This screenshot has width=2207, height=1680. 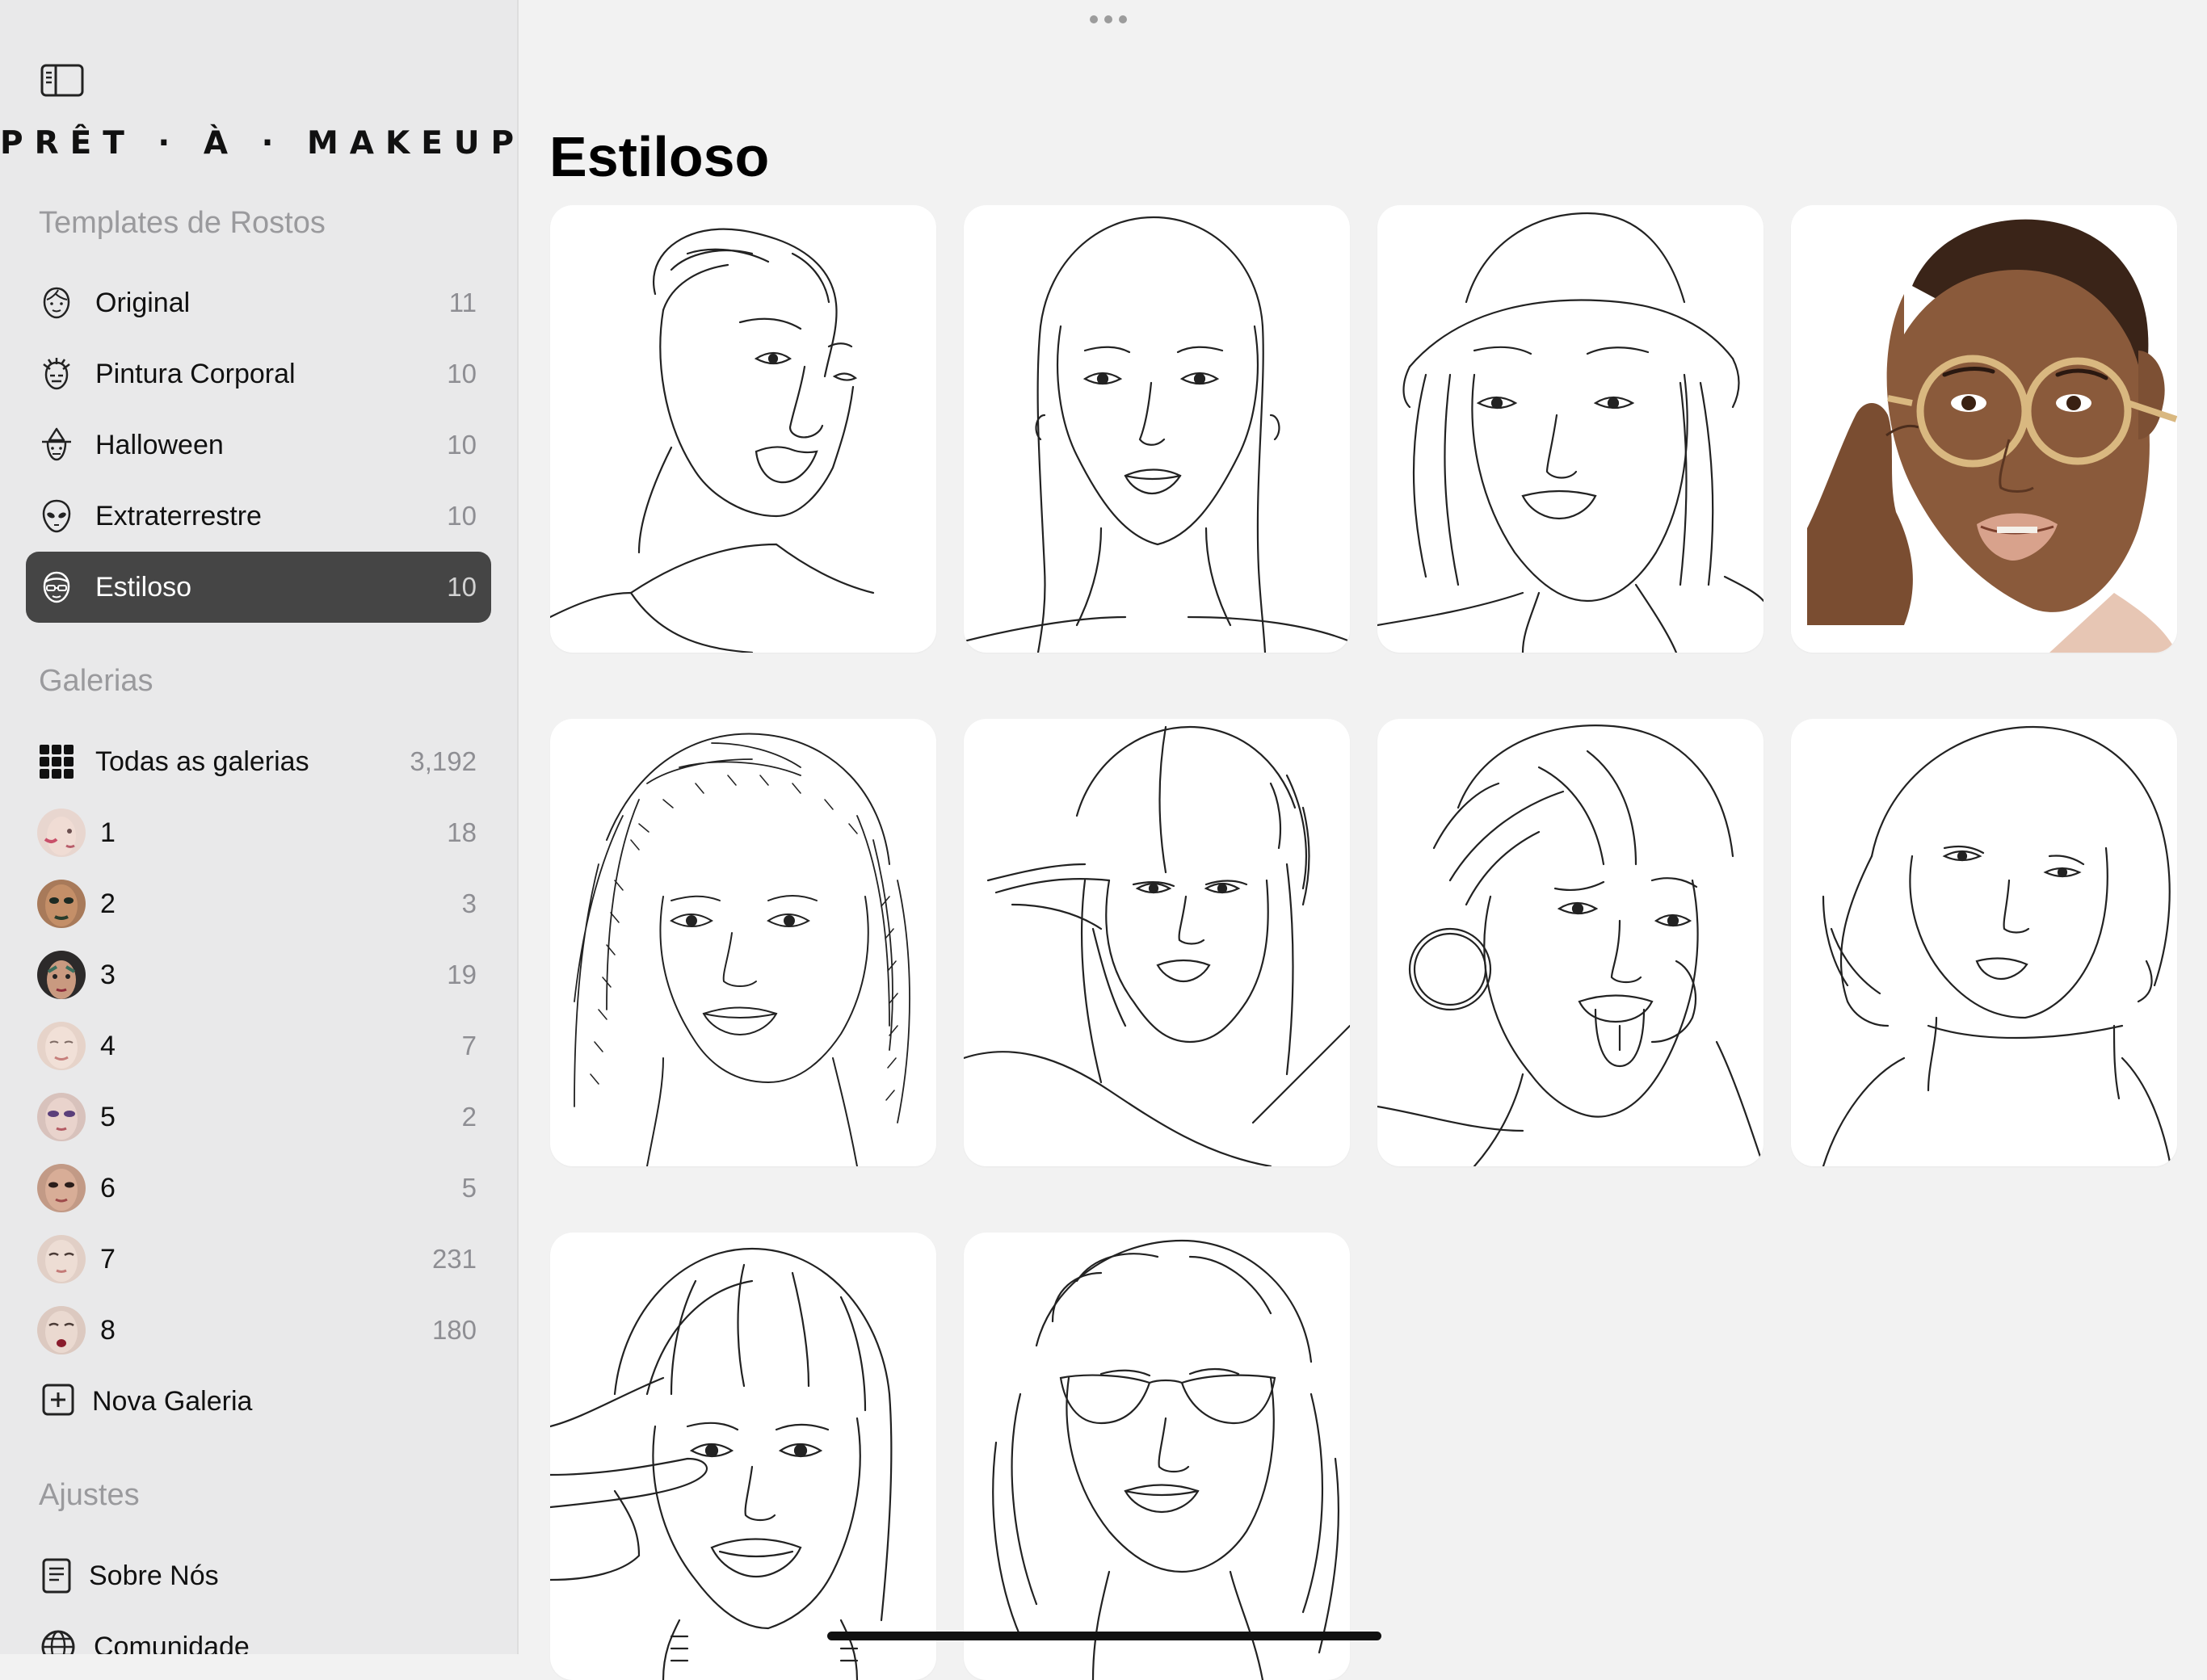 I want to click on sidebar-item-label: Sobre Nós, so click(x=154, y=1575).